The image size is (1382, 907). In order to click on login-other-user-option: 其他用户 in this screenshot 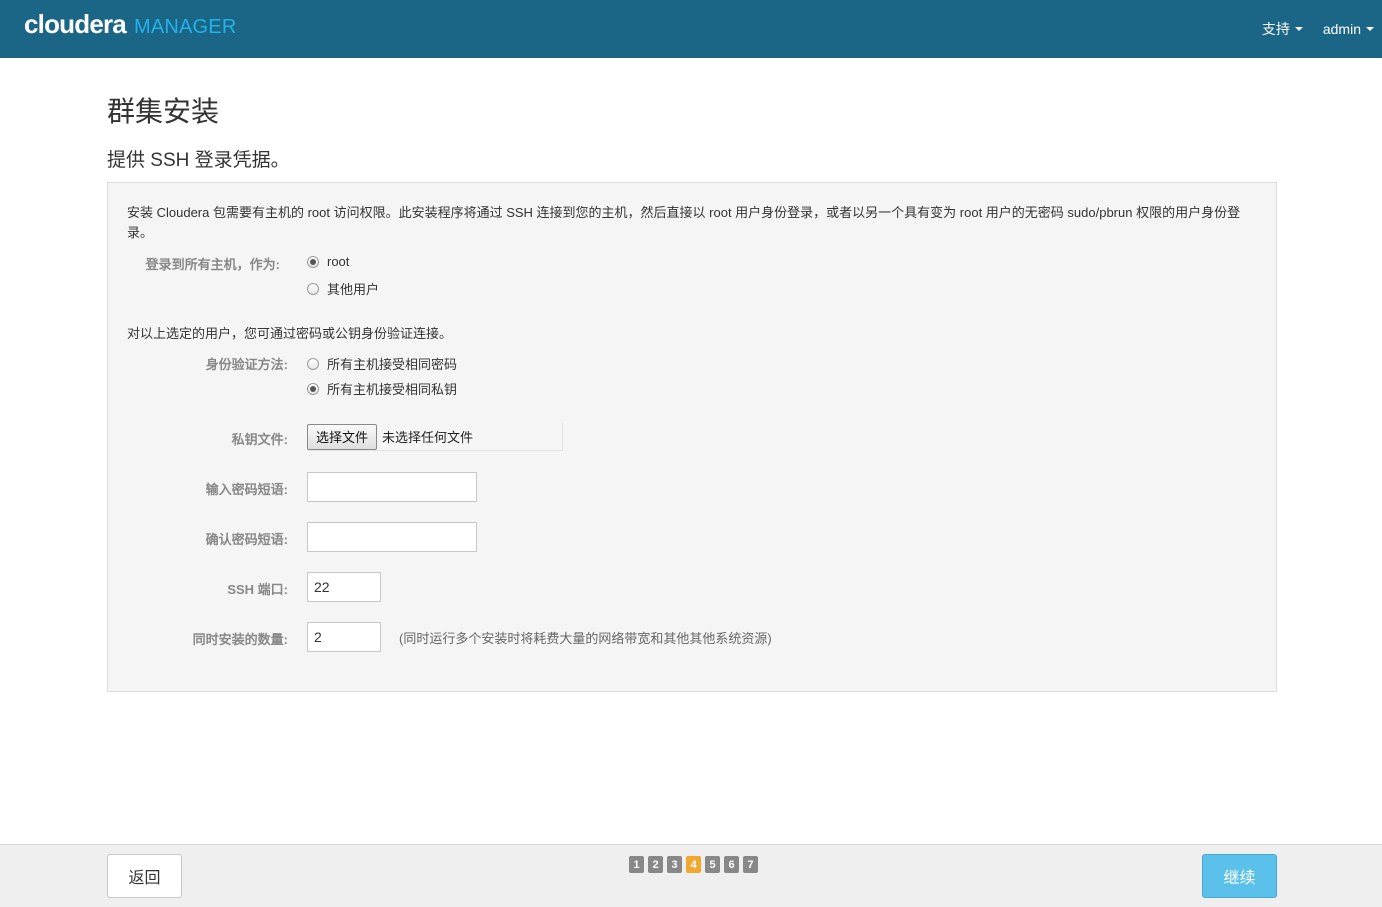, I will do `click(343, 288)`.